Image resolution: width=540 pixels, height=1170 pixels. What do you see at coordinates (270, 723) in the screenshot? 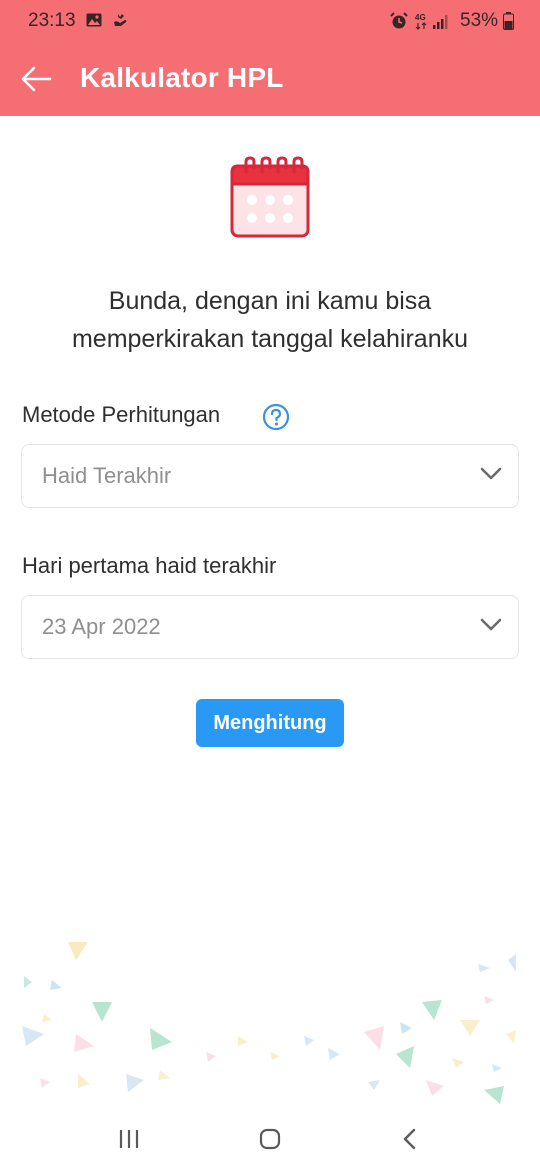
I see `calculate-button: Menghitung` at bounding box center [270, 723].